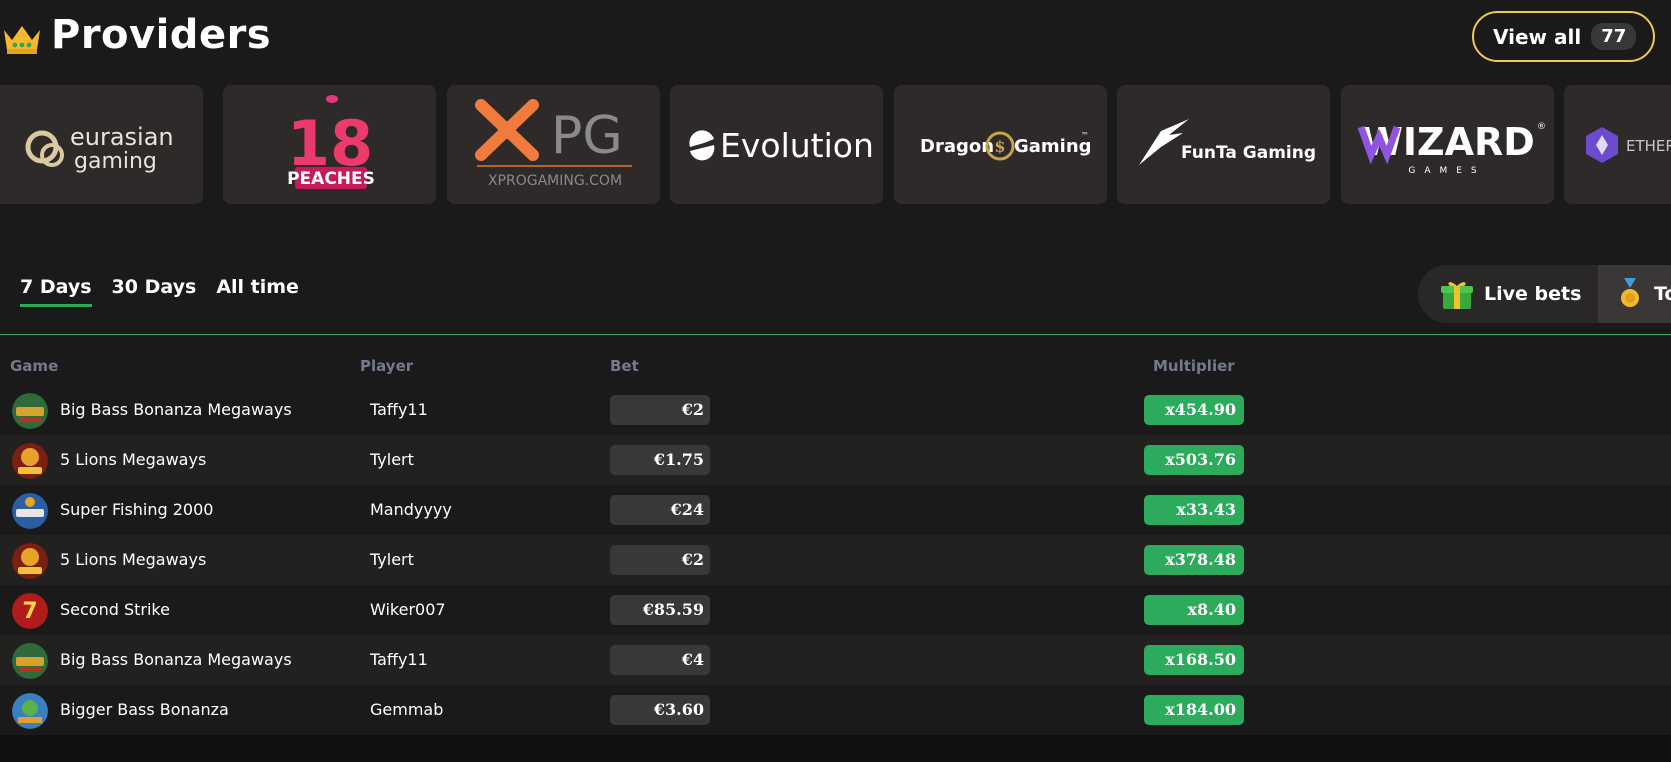  Describe the element at coordinates (835, 610) in the screenshot. I see `table-row: 7 Second Strike Wiker007 €85.59 x8.40` at that location.